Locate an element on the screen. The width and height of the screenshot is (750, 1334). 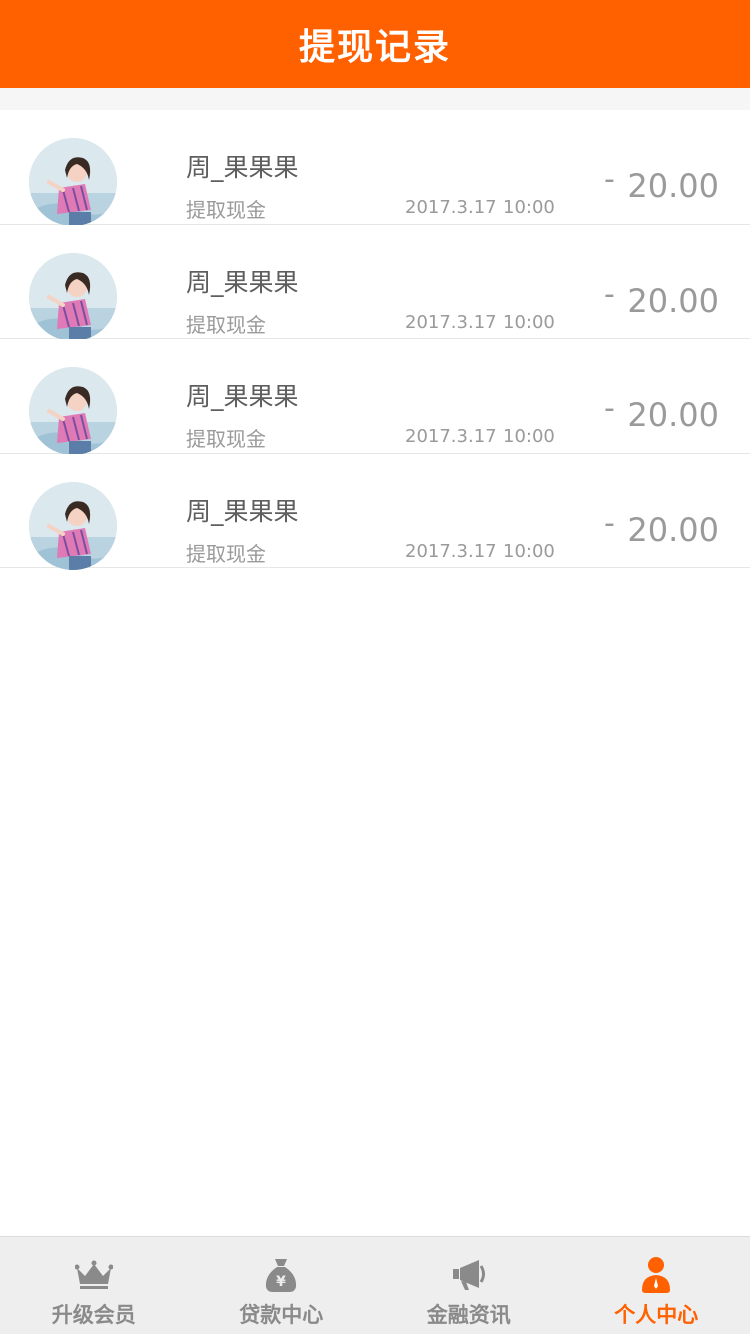
tab-label: 个人中心 is located at coordinates (656, 1315).